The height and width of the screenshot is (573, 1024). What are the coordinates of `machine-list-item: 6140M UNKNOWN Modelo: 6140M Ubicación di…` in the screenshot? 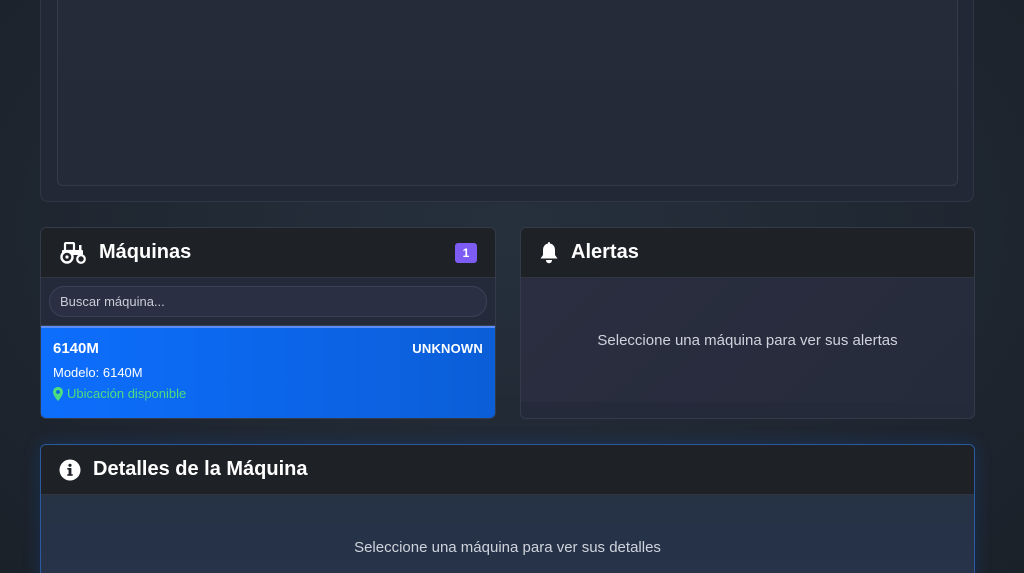 It's located at (268, 372).